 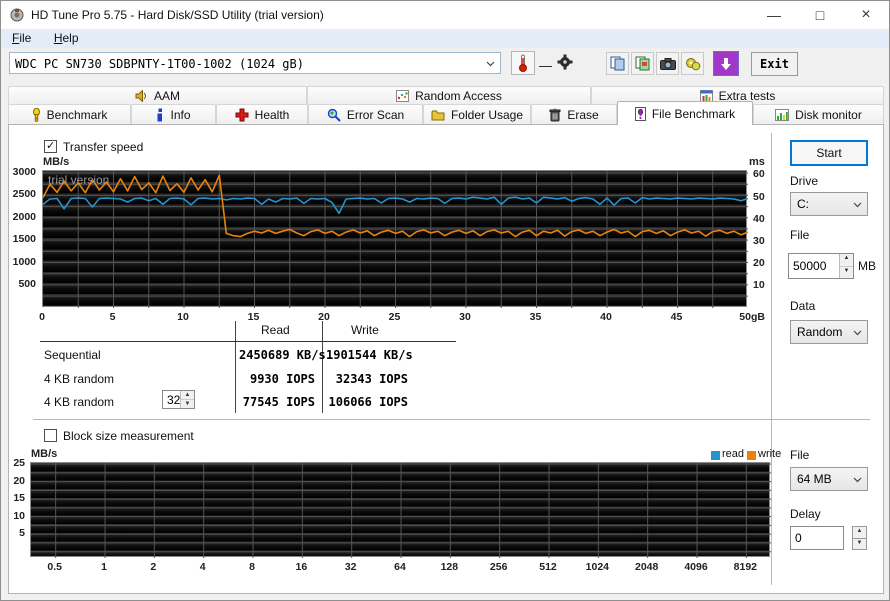 What do you see at coordinates (817, 538) in the screenshot?
I see `delay-input: 0` at bounding box center [817, 538].